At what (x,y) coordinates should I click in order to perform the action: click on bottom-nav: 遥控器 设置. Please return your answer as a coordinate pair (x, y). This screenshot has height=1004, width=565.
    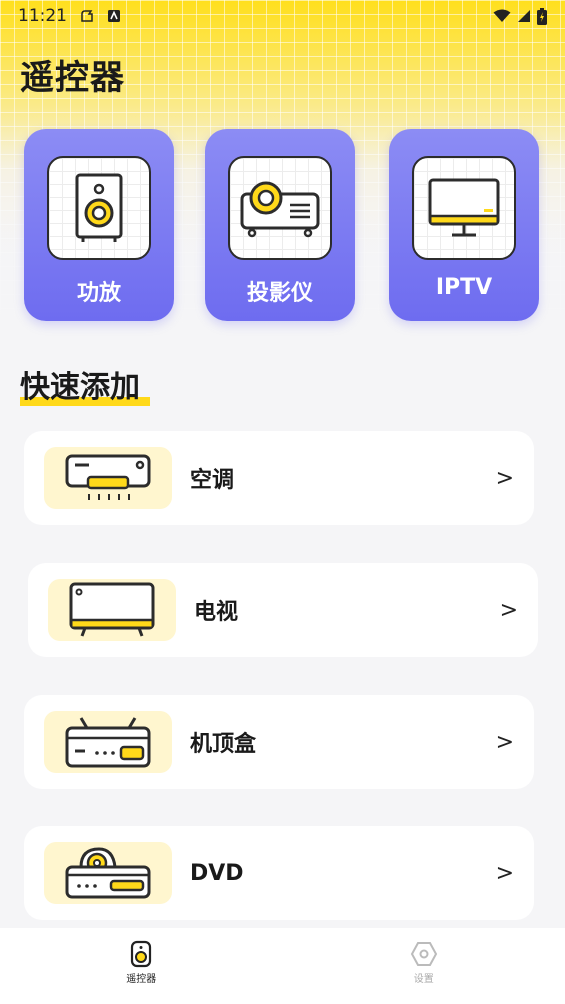
    Looking at the image, I should click on (282, 966).